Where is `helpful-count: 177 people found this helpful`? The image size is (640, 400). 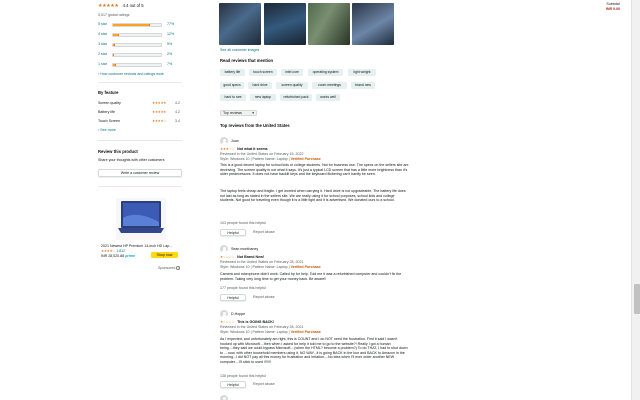
helpful-count: 177 people found this helpful is located at coordinates (243, 288).